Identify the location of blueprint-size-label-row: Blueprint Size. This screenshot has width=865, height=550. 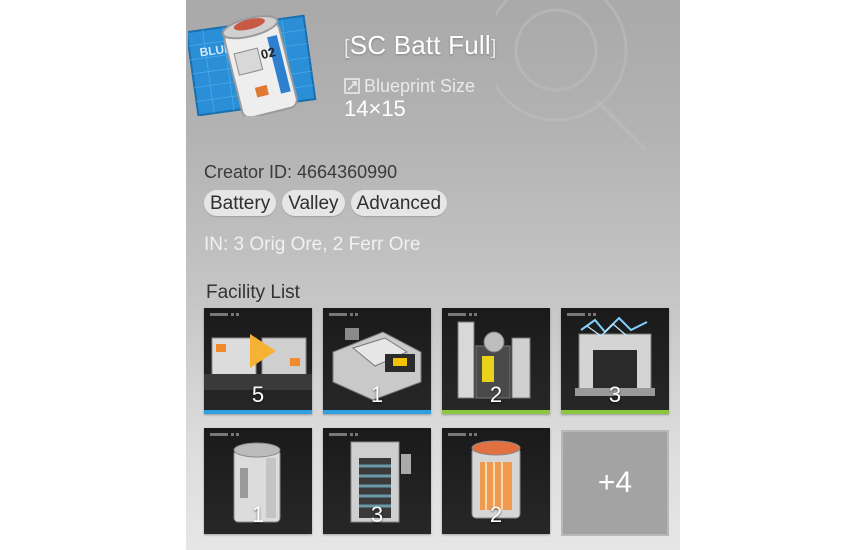
(409, 86).